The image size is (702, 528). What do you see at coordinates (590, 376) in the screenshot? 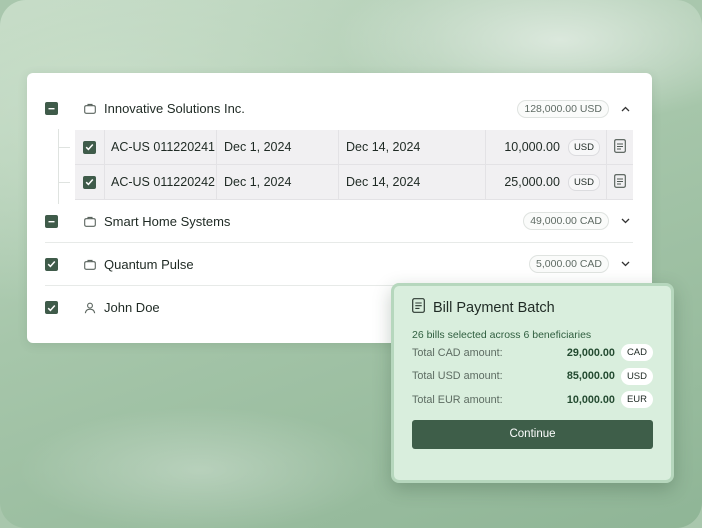
I see `total-value: 85,000.00` at bounding box center [590, 376].